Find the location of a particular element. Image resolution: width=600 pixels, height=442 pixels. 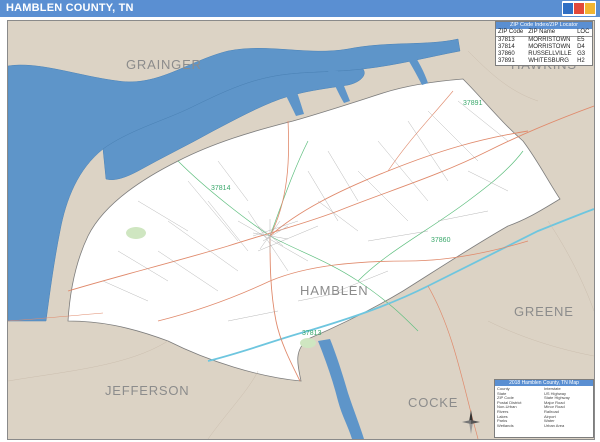

zip-label-37860: 37860 is located at coordinates (441, 240).